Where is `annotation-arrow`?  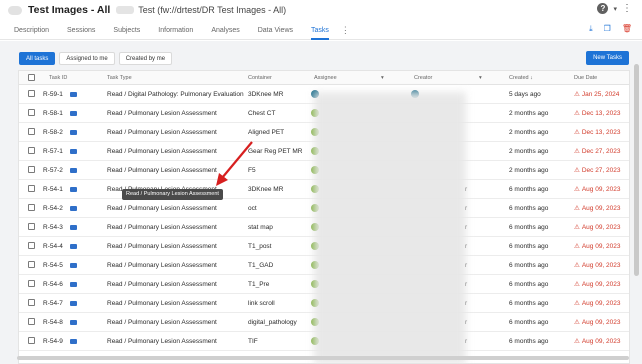 annotation-arrow is located at coordinates (234, 163).